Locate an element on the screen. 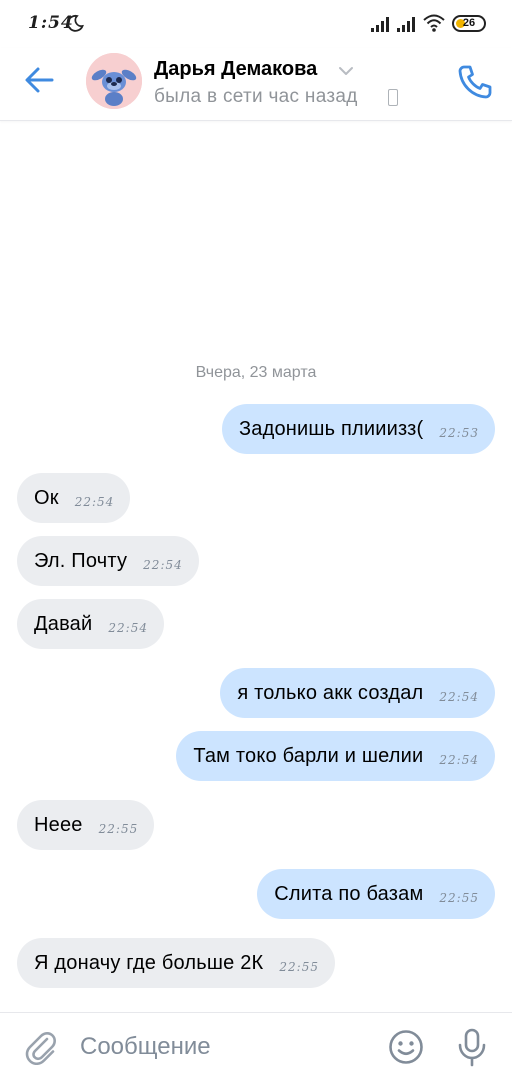  message-text: Слита по базам is located at coordinates (349, 893).